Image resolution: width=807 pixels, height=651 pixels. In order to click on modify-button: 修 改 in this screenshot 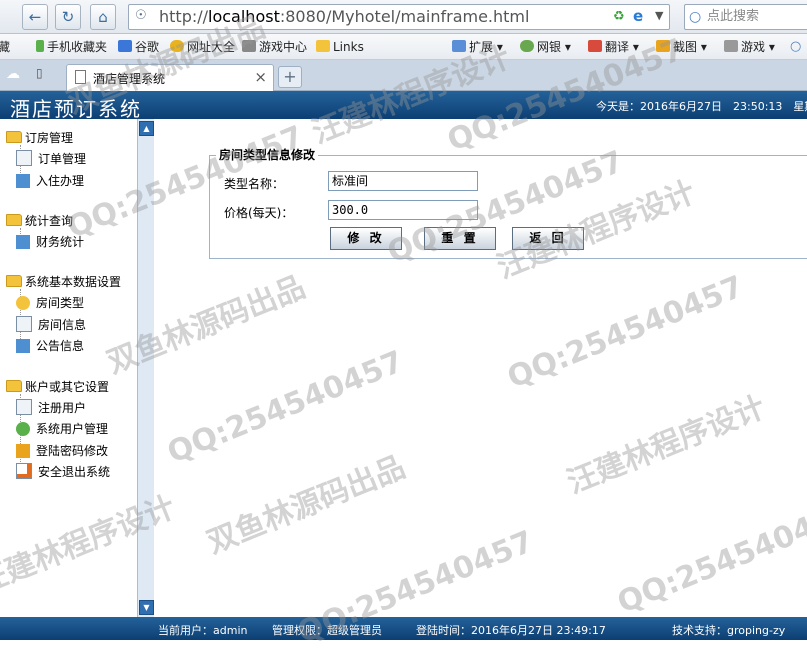, I will do `click(366, 238)`.